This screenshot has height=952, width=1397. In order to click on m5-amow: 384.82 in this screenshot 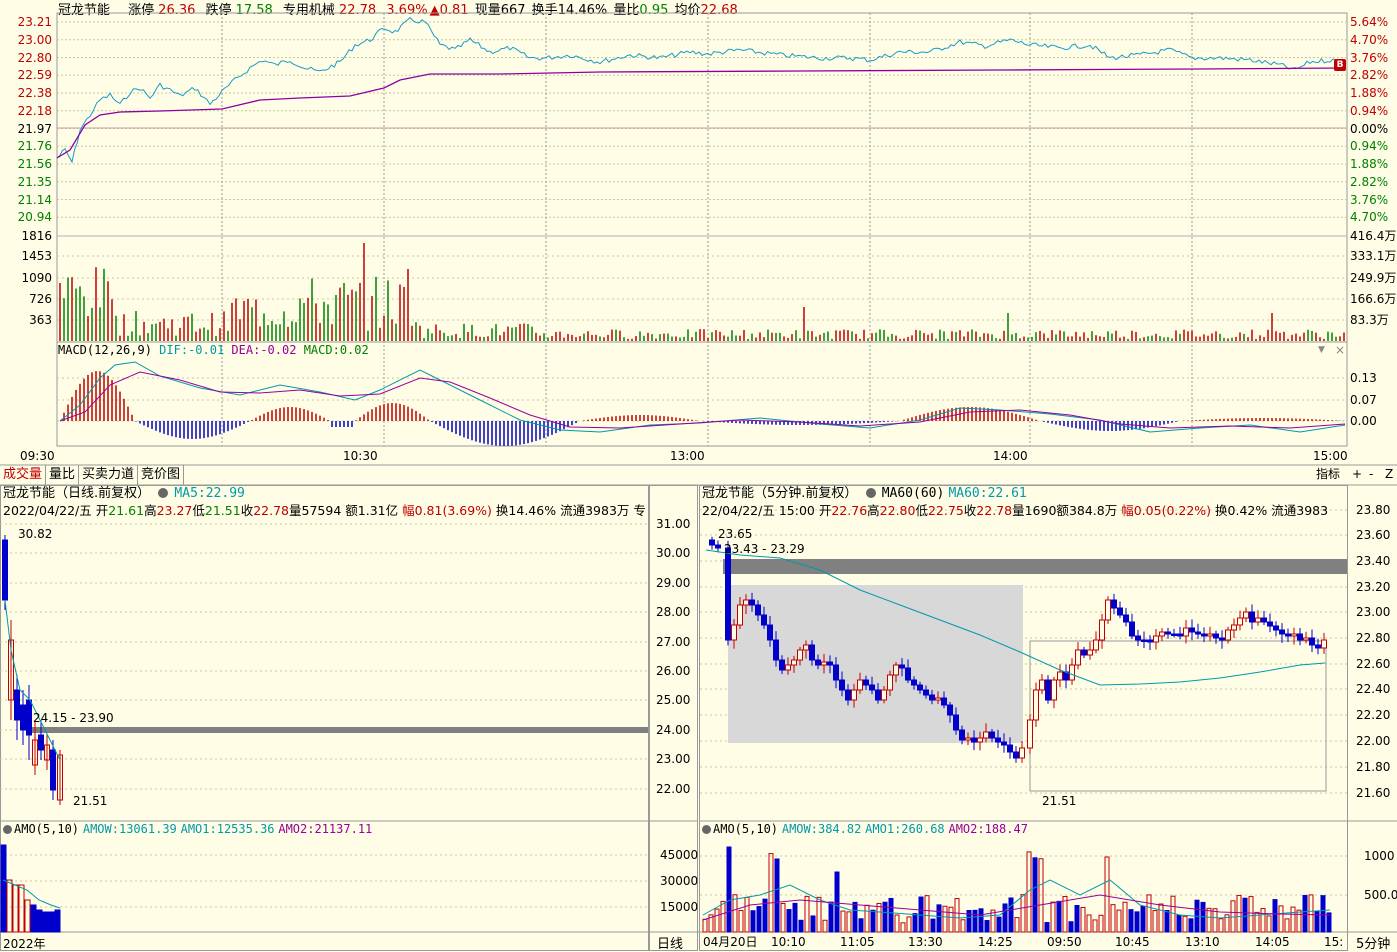, I will do `click(839, 829)`.